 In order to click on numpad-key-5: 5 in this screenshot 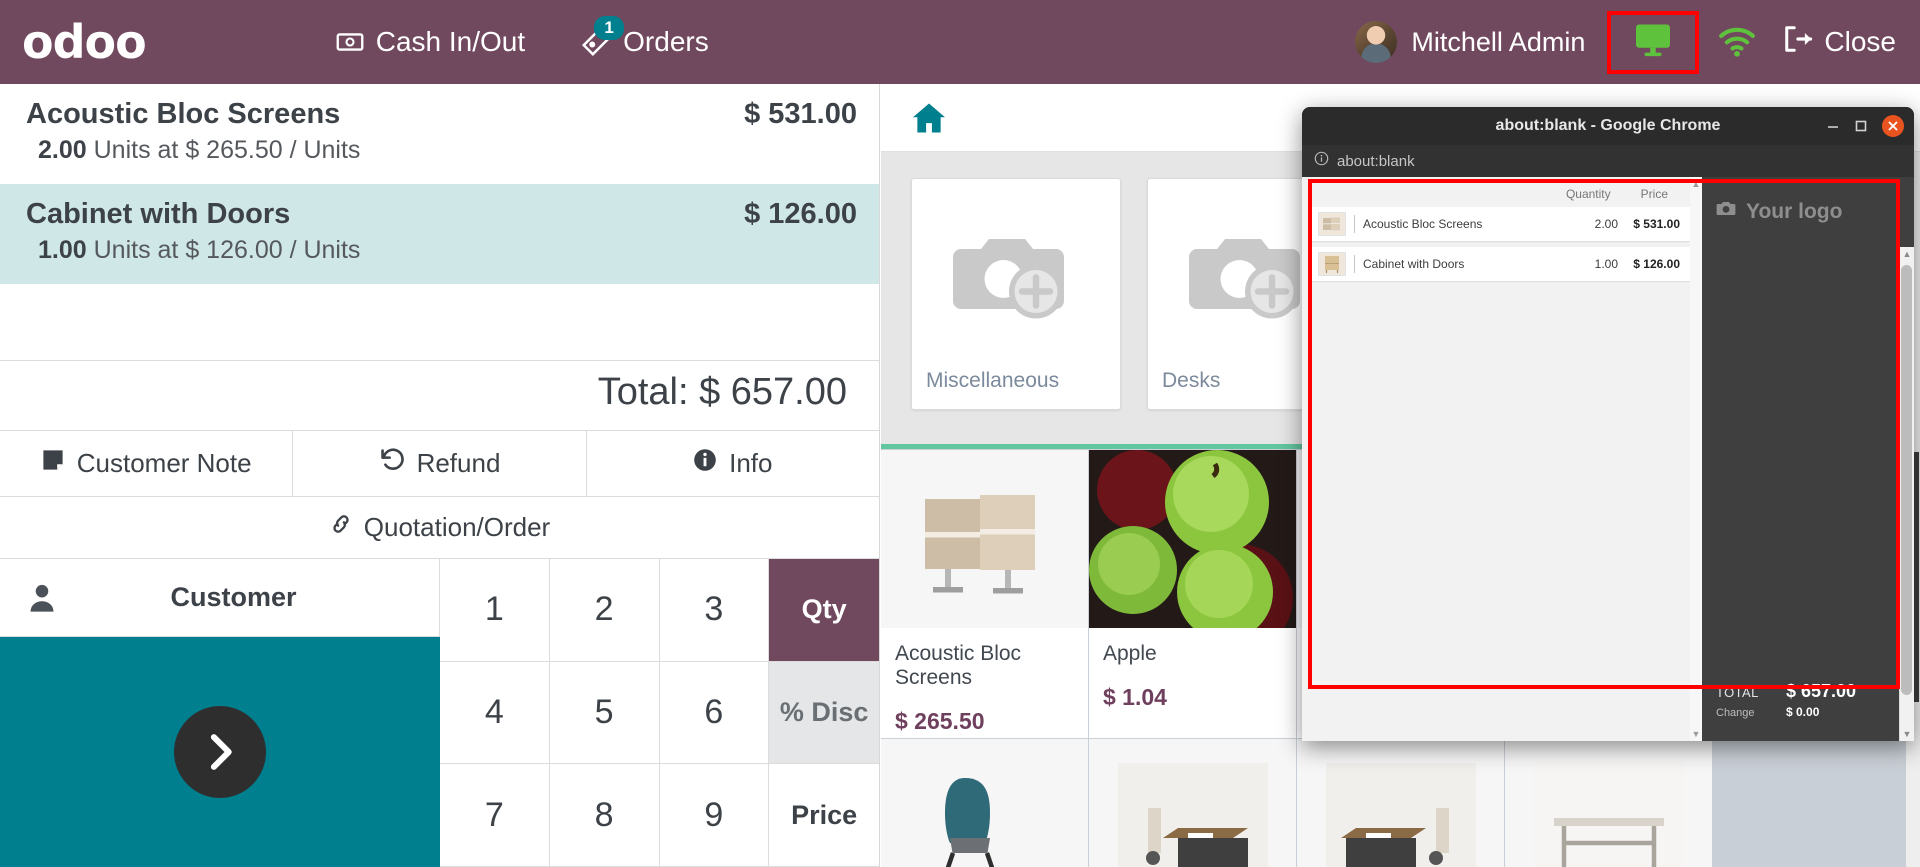, I will do `click(604, 713)`.